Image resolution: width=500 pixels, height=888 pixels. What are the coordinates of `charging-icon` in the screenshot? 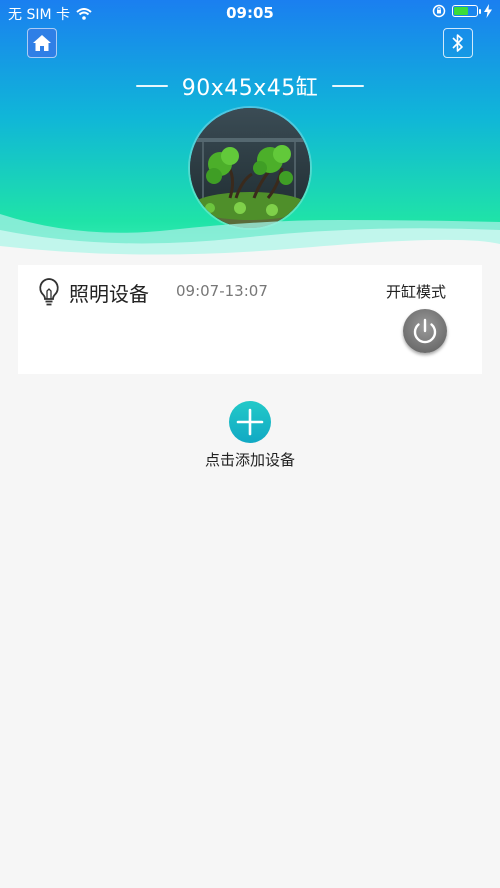 It's located at (488, 11).